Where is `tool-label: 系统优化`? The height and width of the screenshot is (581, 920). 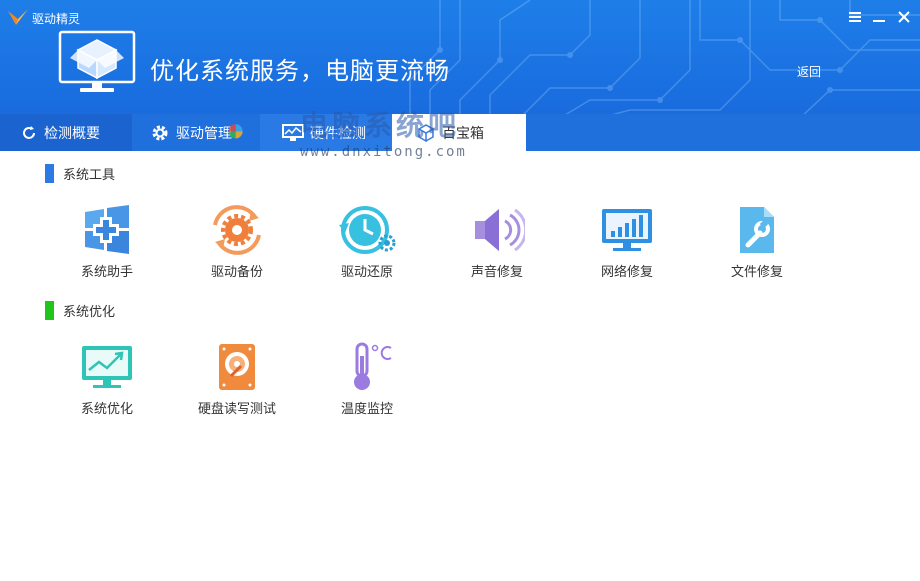
tool-label: 系统优化 is located at coordinates (106, 409).